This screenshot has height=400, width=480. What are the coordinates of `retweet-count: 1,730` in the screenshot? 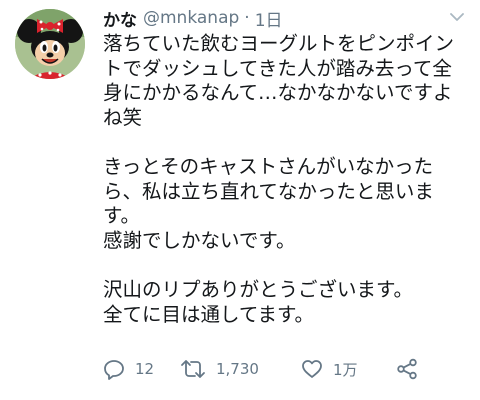 It's located at (237, 369).